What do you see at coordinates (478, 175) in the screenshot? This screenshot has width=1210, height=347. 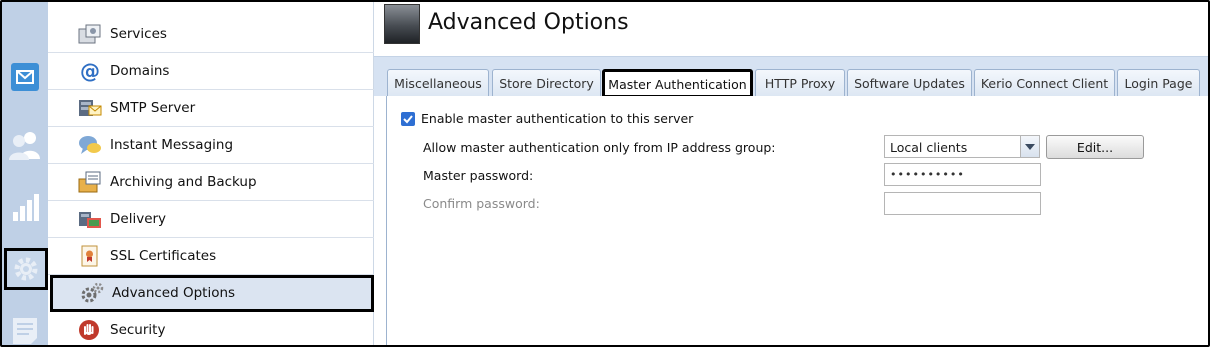 I see `master-password-label: Master password:` at bounding box center [478, 175].